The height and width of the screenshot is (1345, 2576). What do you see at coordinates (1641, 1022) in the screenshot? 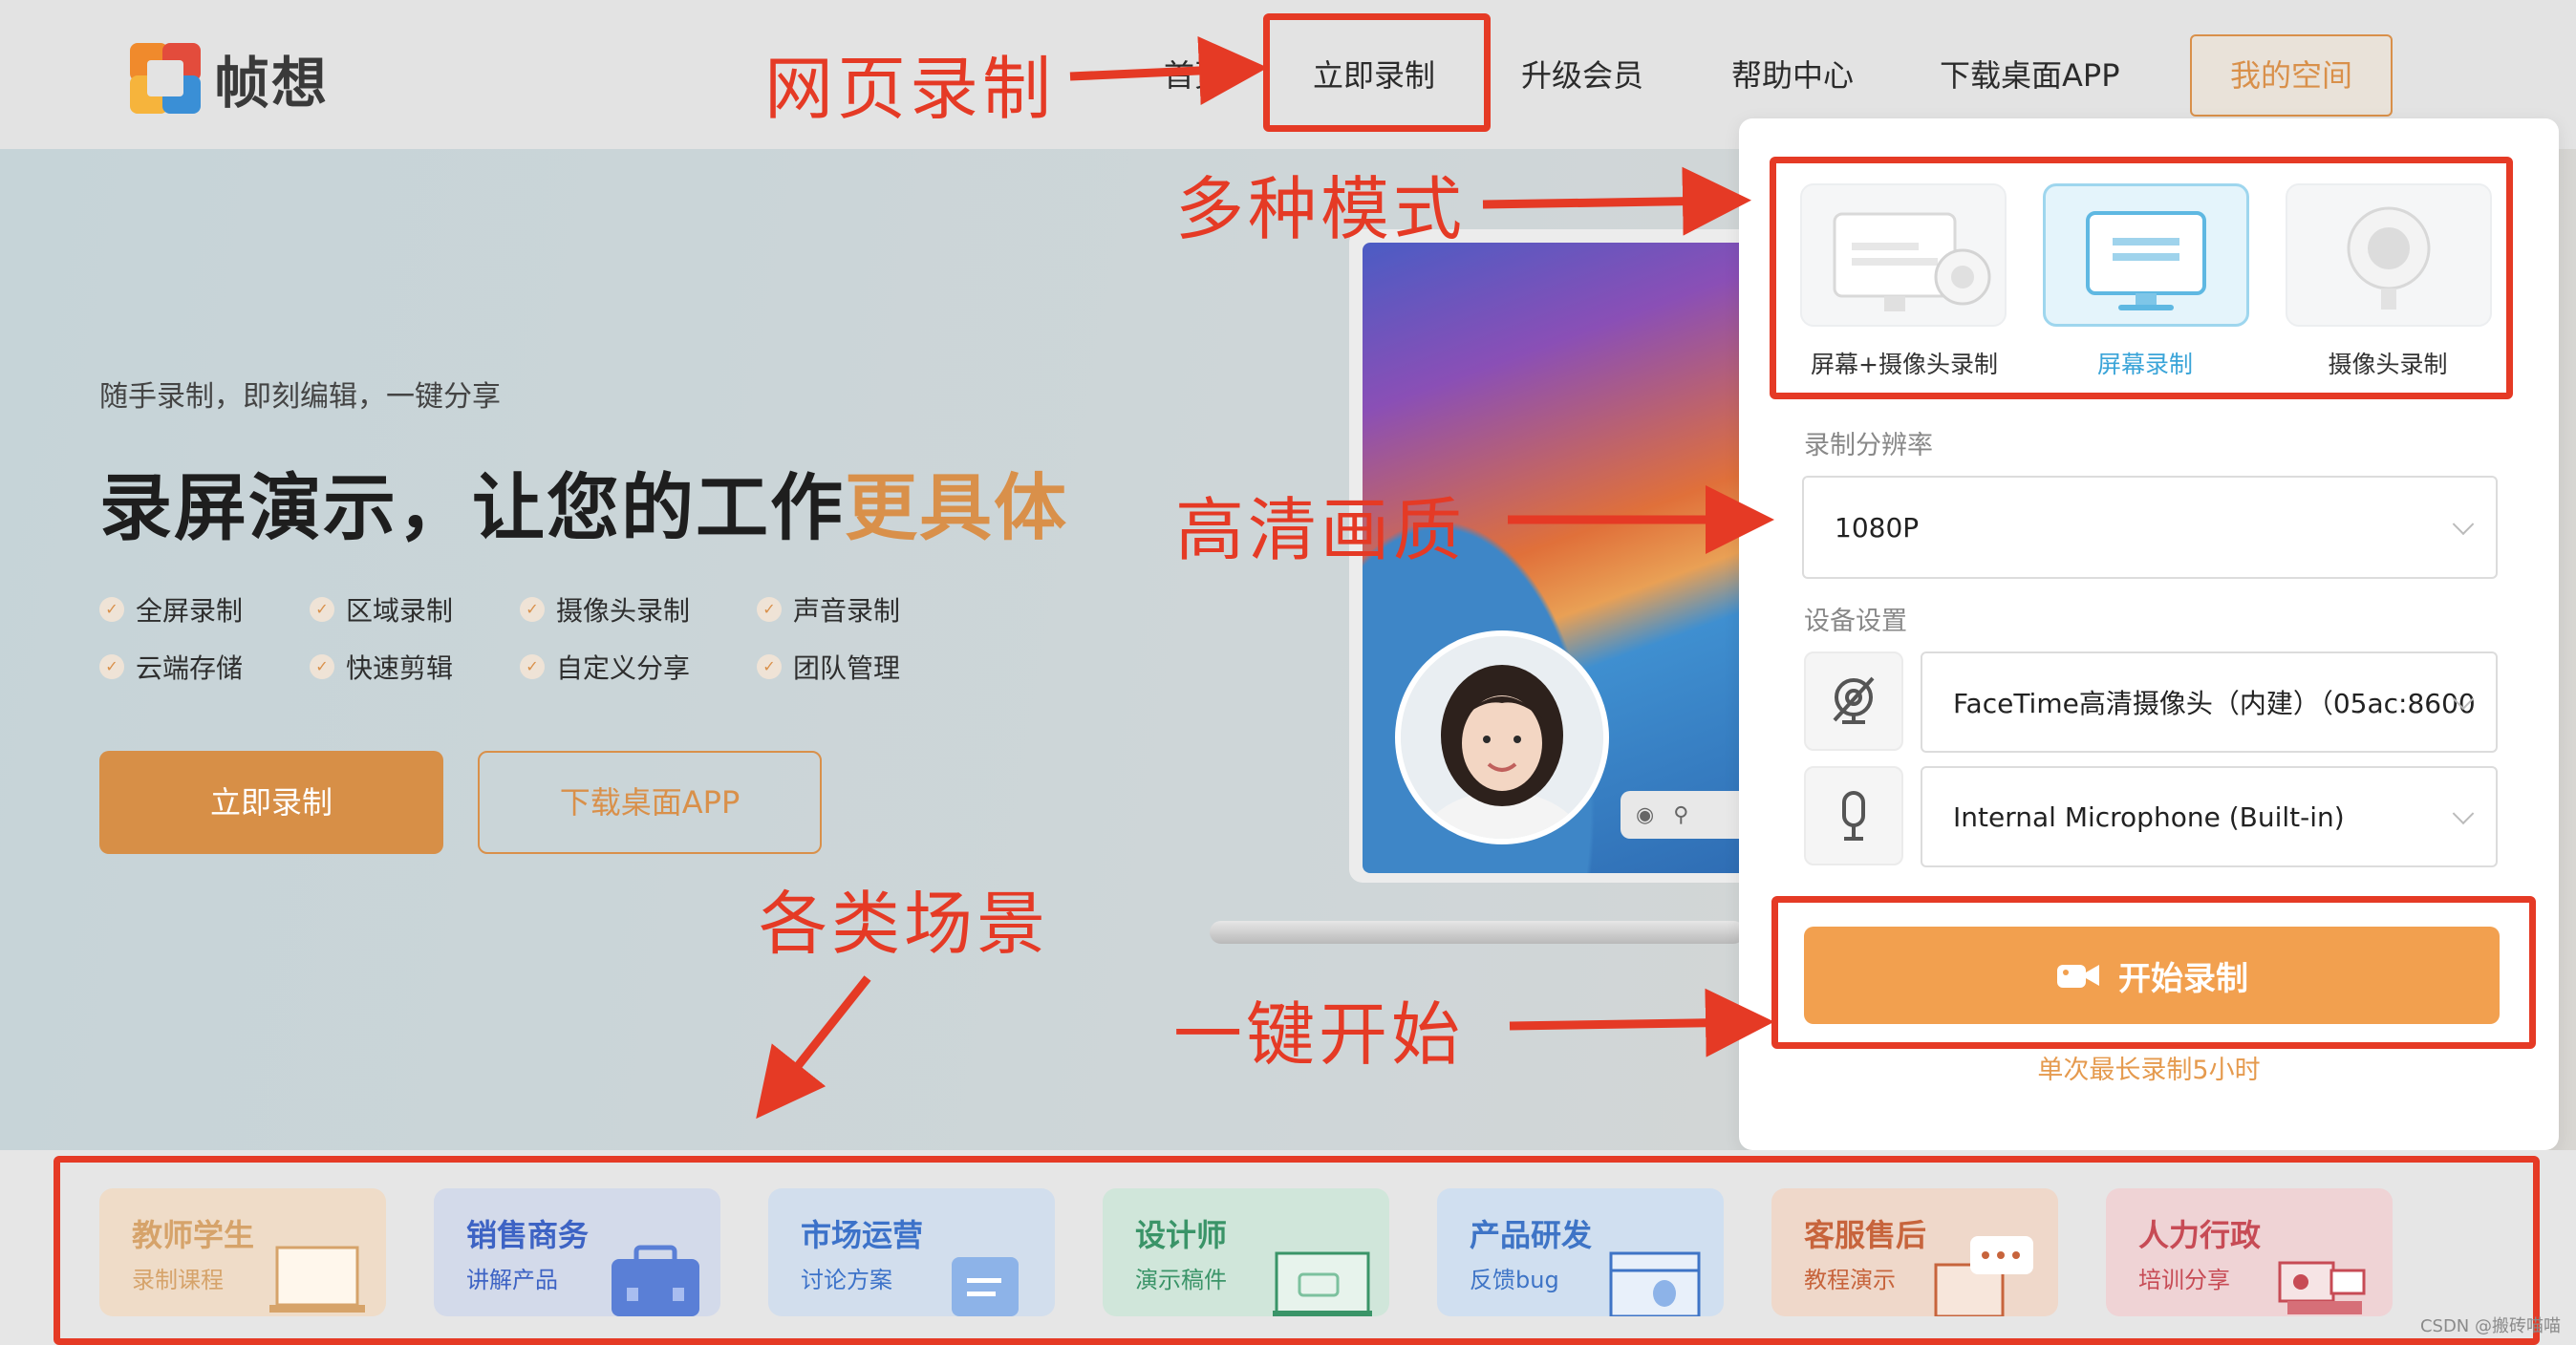
I see `arrow-to-start` at bounding box center [1641, 1022].